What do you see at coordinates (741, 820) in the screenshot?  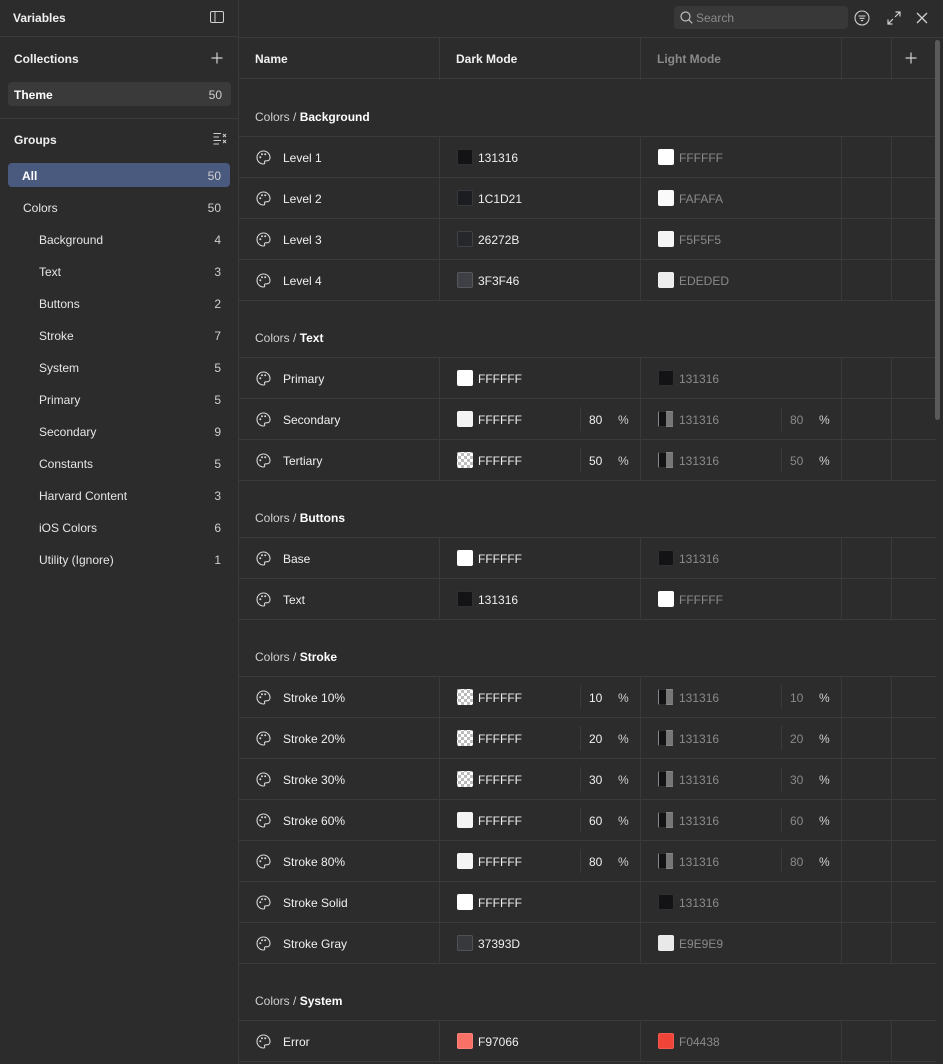 I see `light-mode-value: 131316 60%` at bounding box center [741, 820].